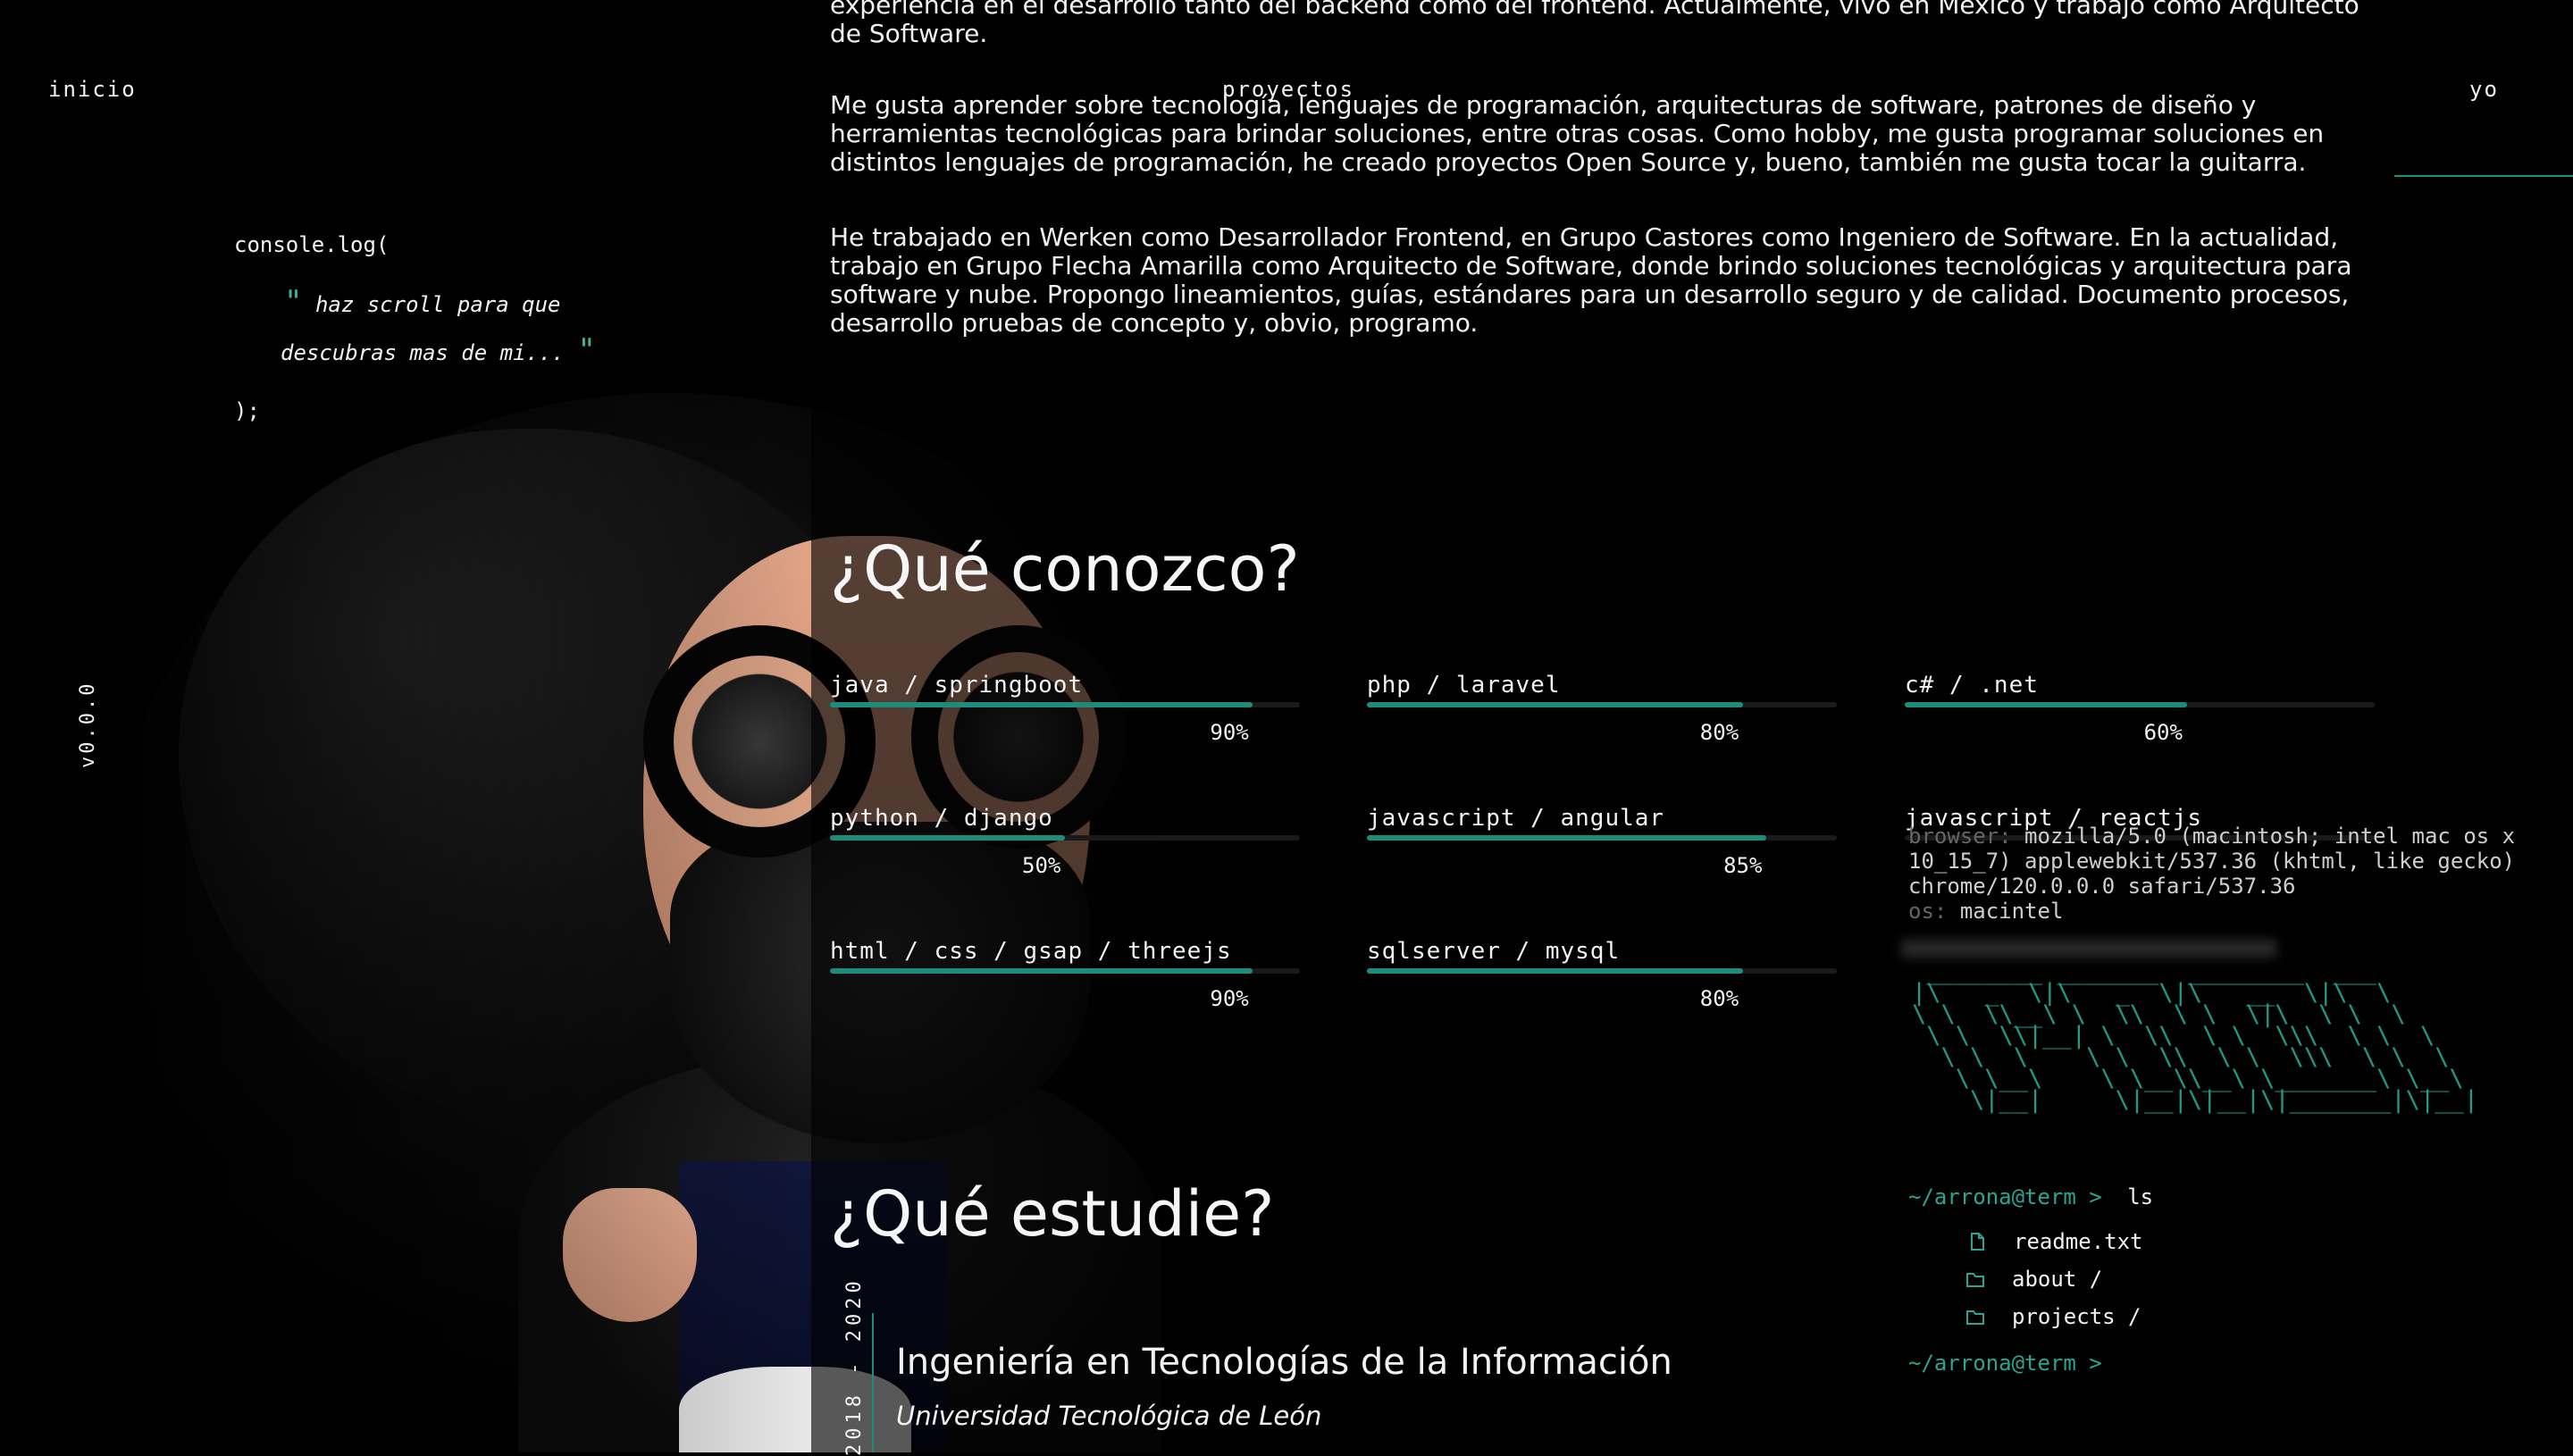 The height and width of the screenshot is (1456, 2573). What do you see at coordinates (1977, 1242) in the screenshot?
I see `file-icon` at bounding box center [1977, 1242].